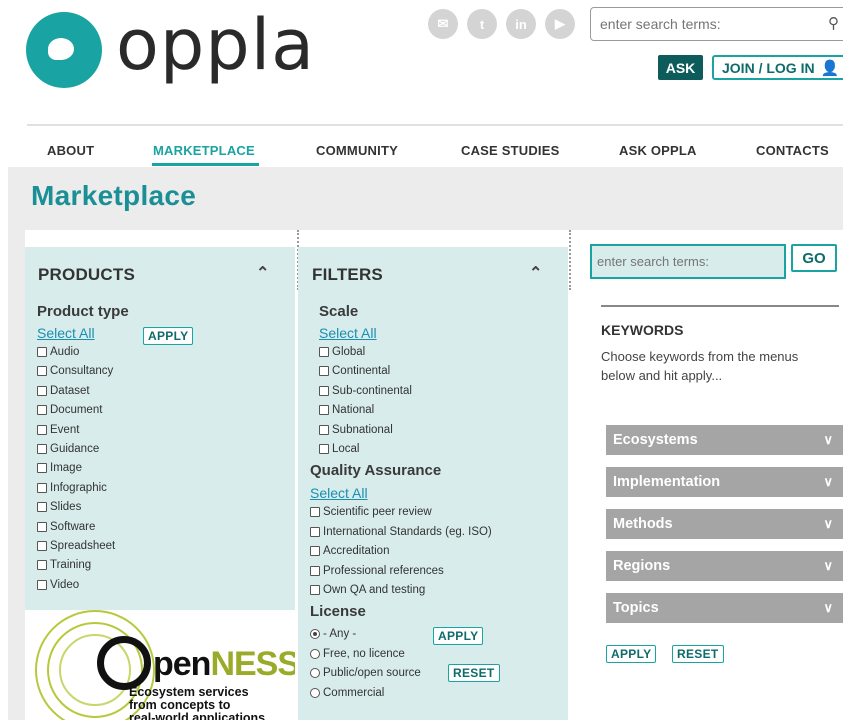 The height and width of the screenshot is (720, 843). Describe the element at coordinates (724, 566) in the screenshot. I see `accordion-regions: Regions ∨` at that location.